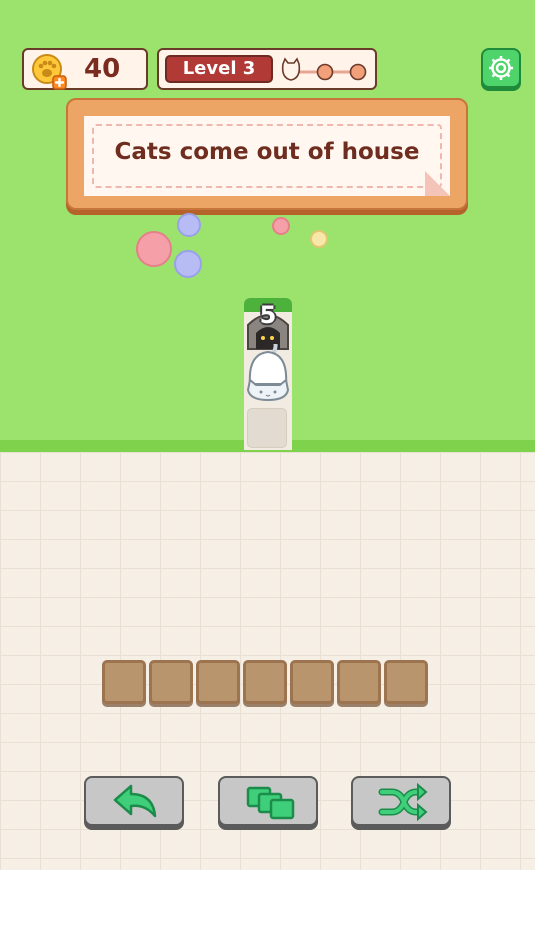 The height and width of the screenshot is (951, 535). I want to click on yarn-ball-pink-small, so click(281, 226).